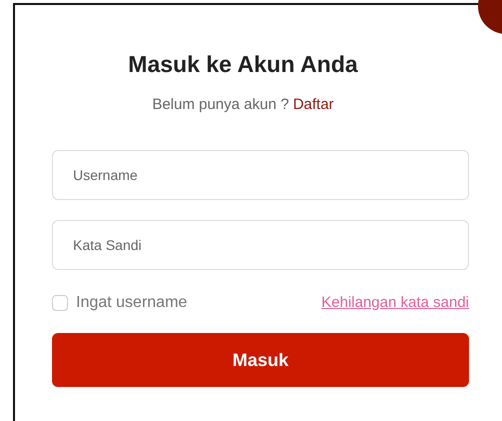 The width and height of the screenshot is (502, 421). What do you see at coordinates (395, 303) in the screenshot?
I see `forgot-password-link: Kehilangan kata sandi` at bounding box center [395, 303].